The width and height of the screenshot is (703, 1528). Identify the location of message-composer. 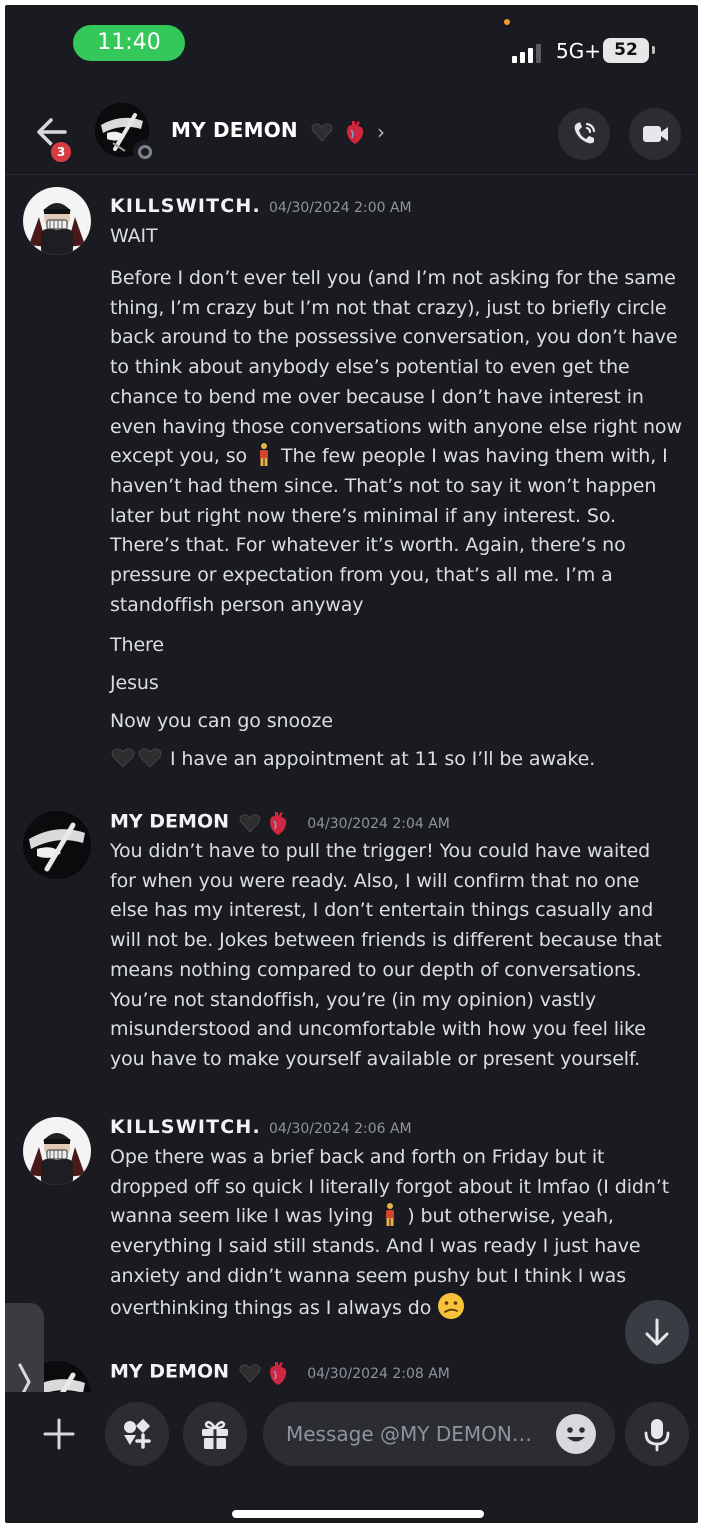
(351, 1437).